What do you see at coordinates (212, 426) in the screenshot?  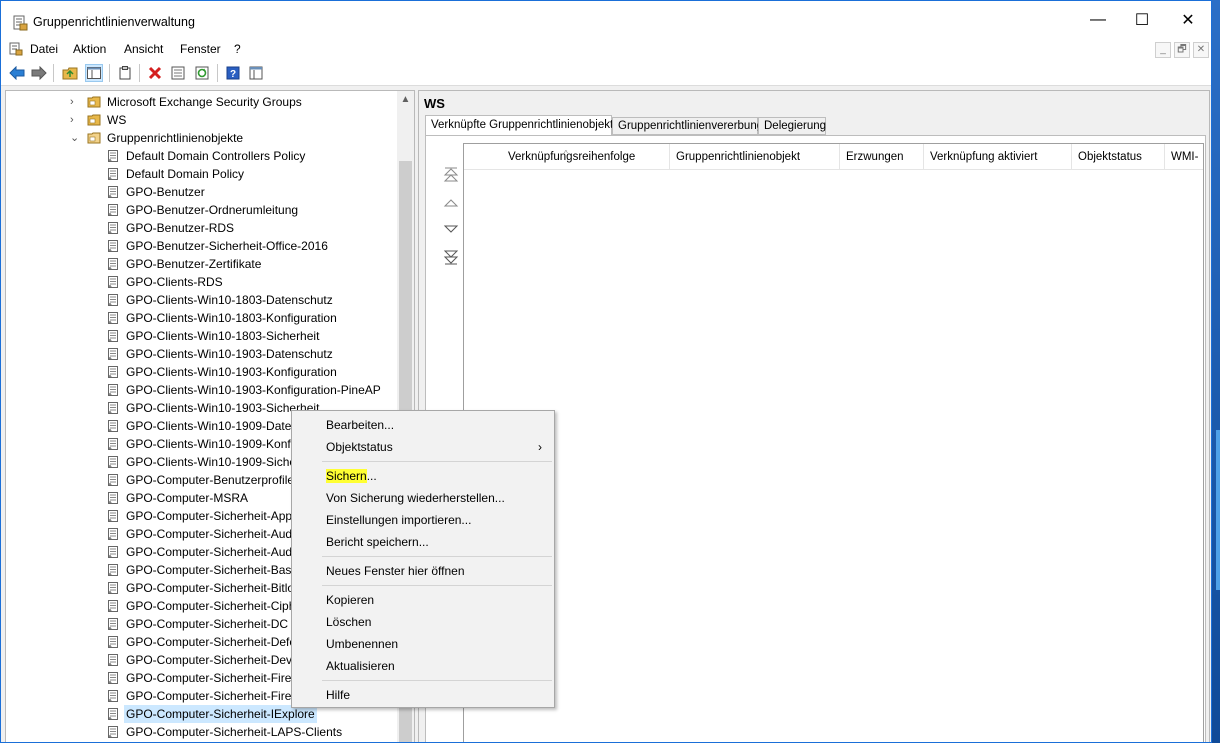 I see `tree-node-label: GPO-Clients-Win10-1909-Daten` at bounding box center [212, 426].